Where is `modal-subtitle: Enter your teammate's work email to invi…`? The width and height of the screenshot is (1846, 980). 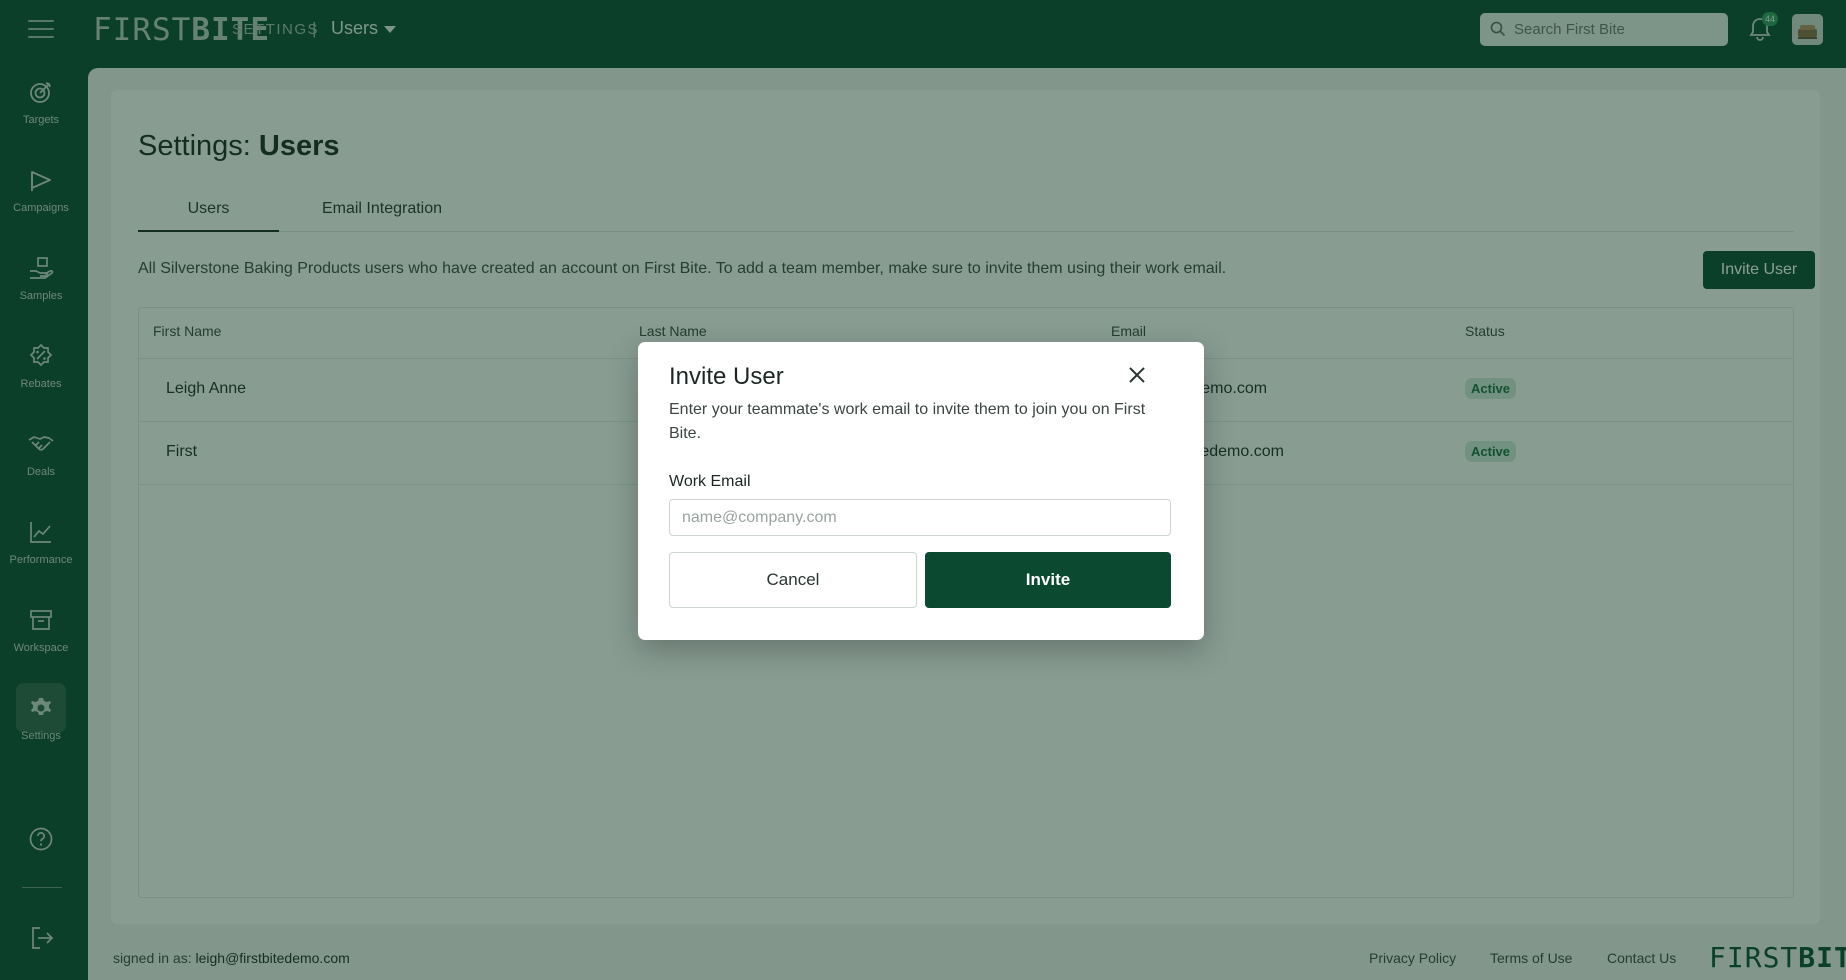 modal-subtitle: Enter your teammate's work email to invi… is located at coordinates (907, 421).